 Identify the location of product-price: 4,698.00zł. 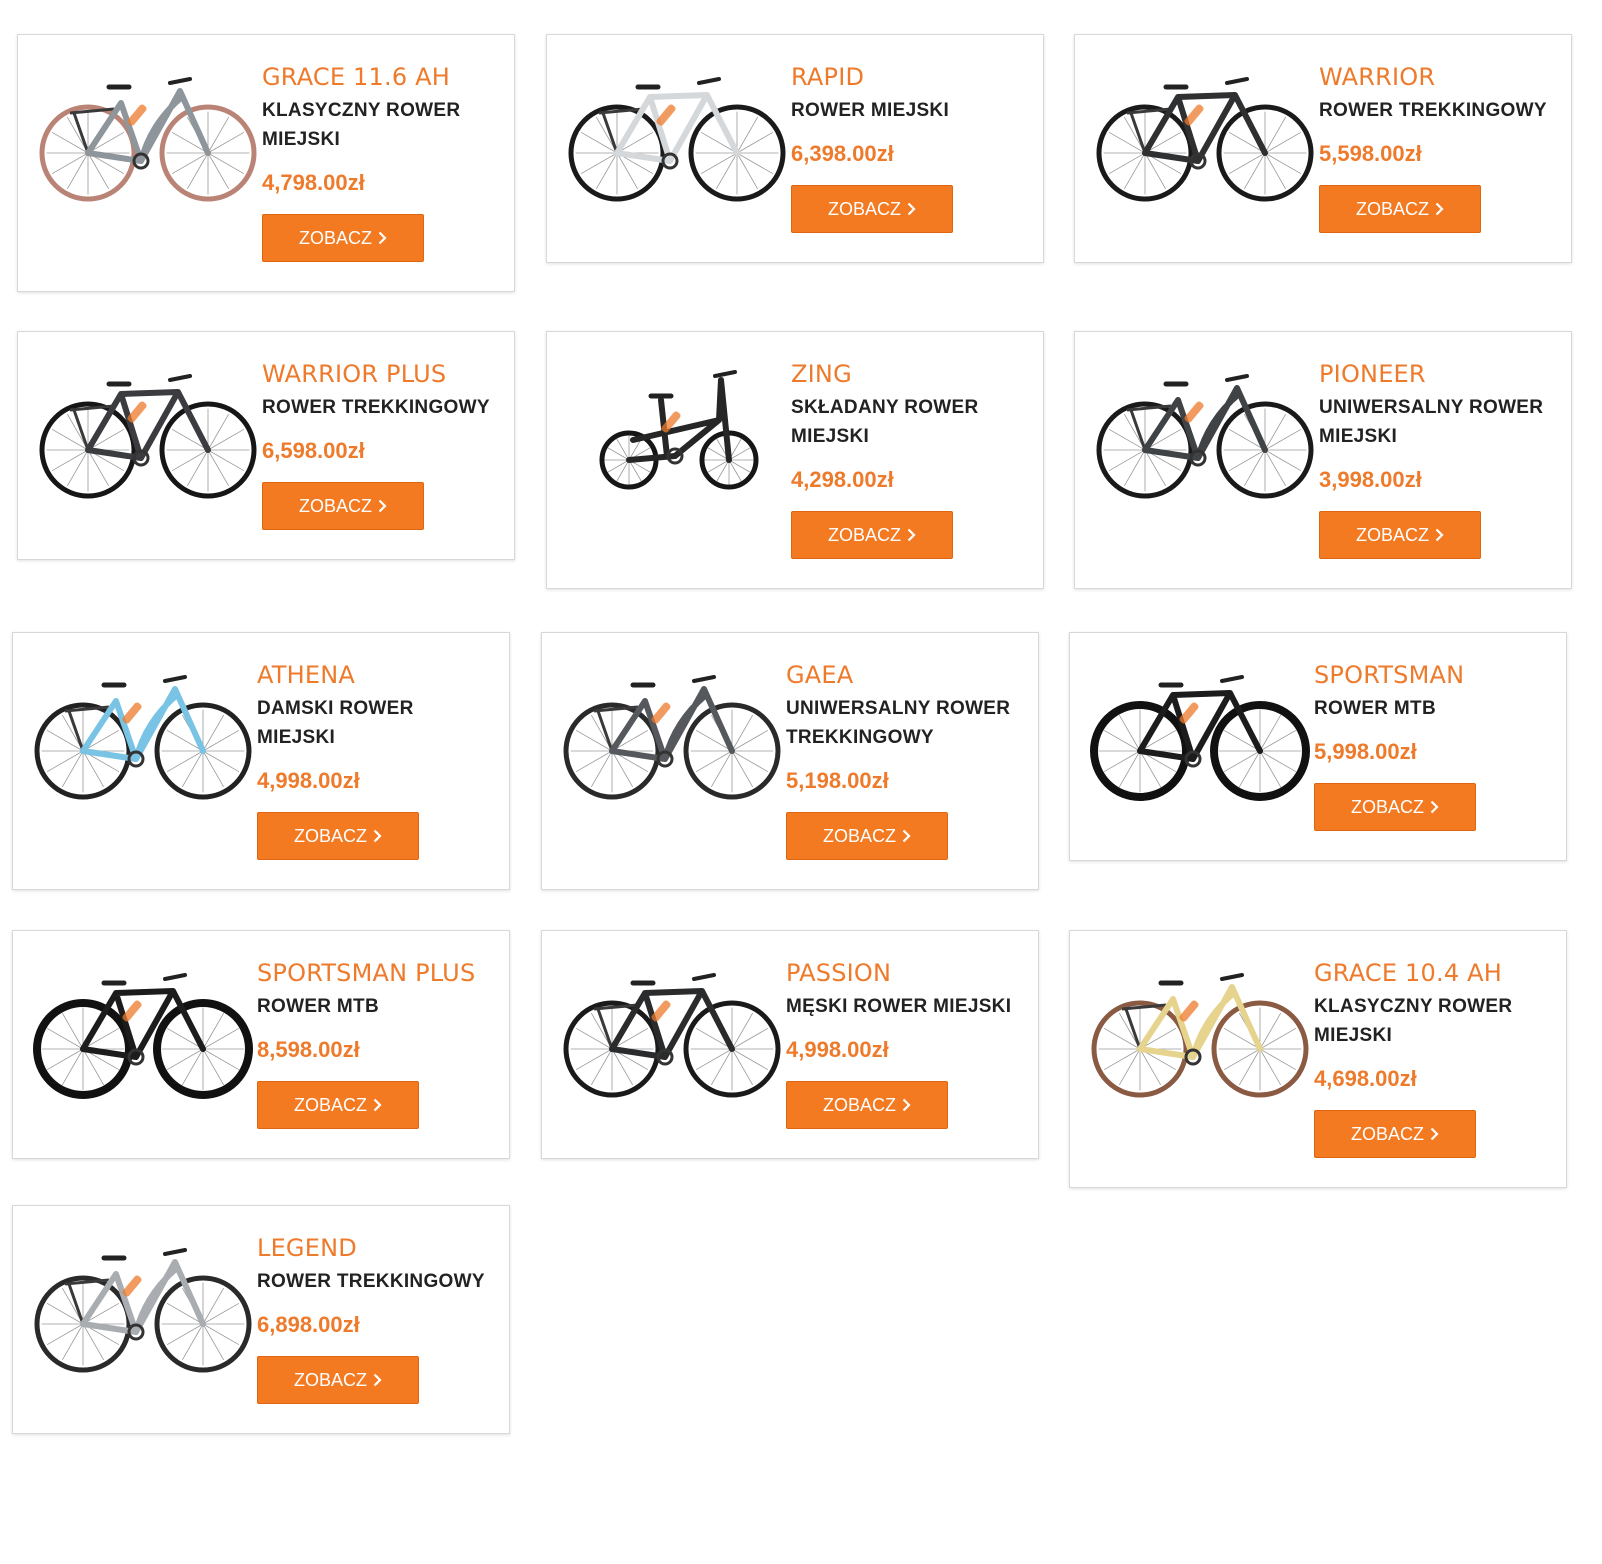
(1365, 1078).